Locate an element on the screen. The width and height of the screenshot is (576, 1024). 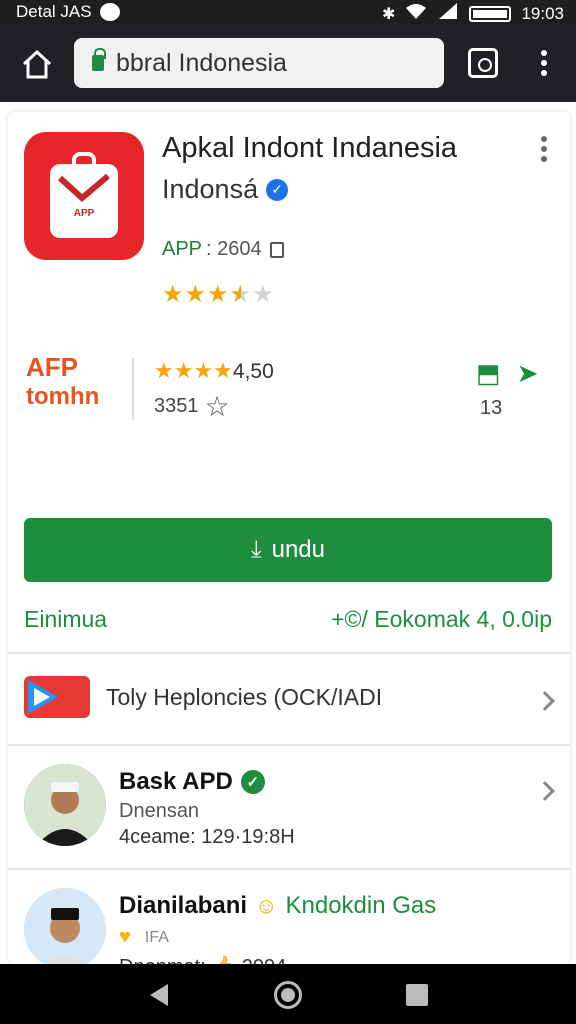
brand-line-2: tomhn is located at coordinates (63, 396).